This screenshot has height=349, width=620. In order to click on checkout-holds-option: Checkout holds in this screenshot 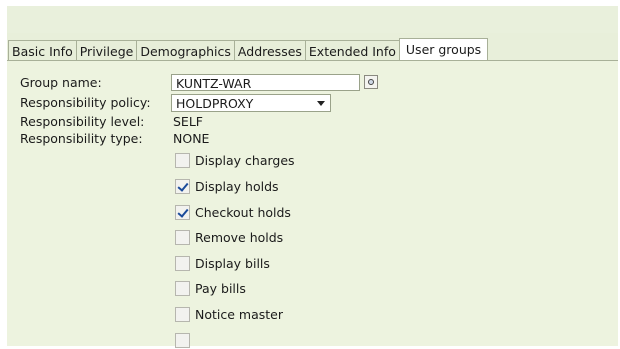, I will do `click(233, 212)`.